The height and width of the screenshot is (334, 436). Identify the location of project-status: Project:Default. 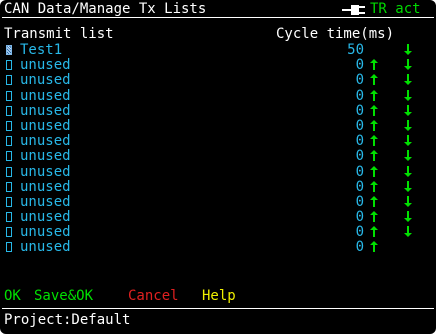
(67, 320).